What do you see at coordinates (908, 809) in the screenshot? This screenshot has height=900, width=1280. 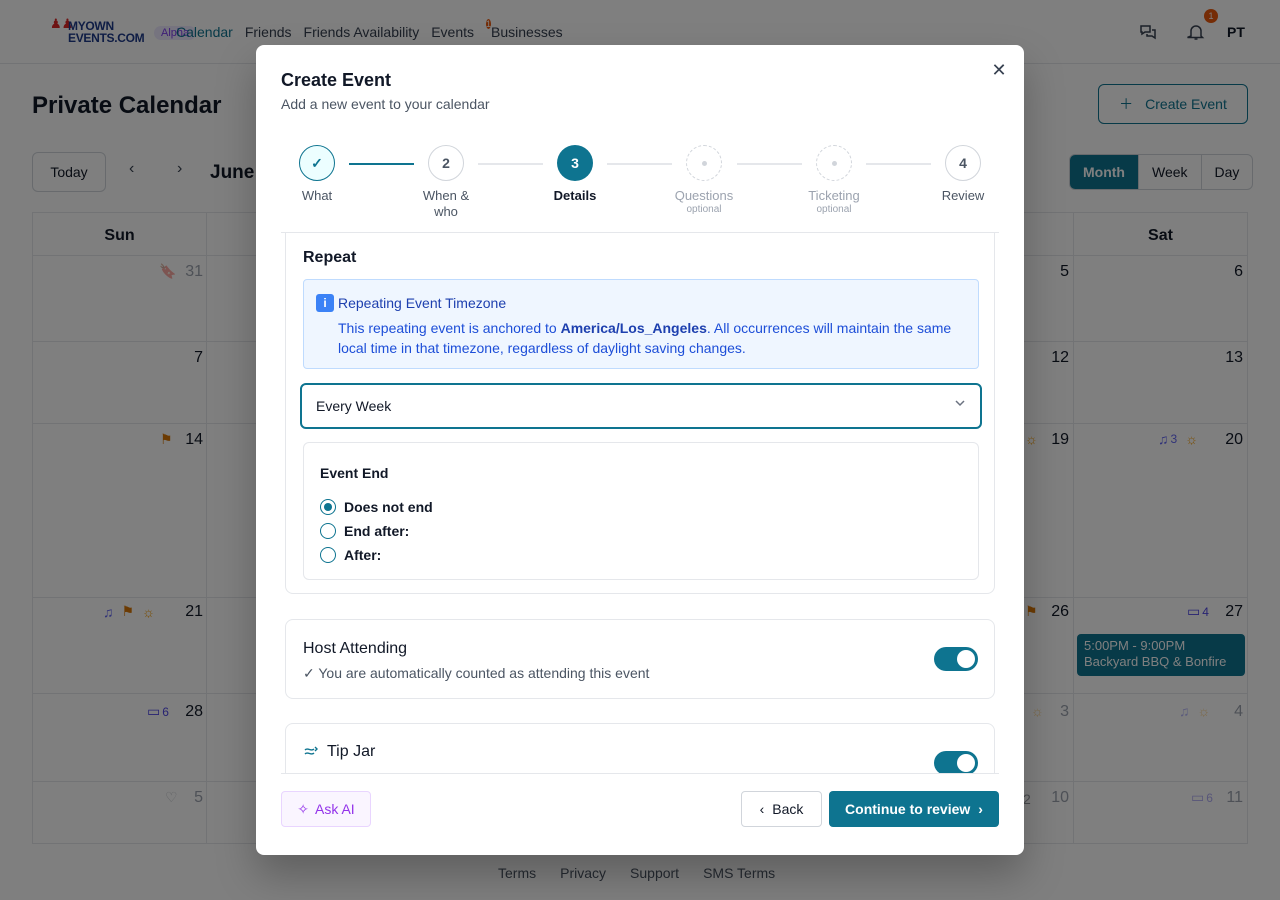 I see `continue-label: Continue to review` at bounding box center [908, 809].